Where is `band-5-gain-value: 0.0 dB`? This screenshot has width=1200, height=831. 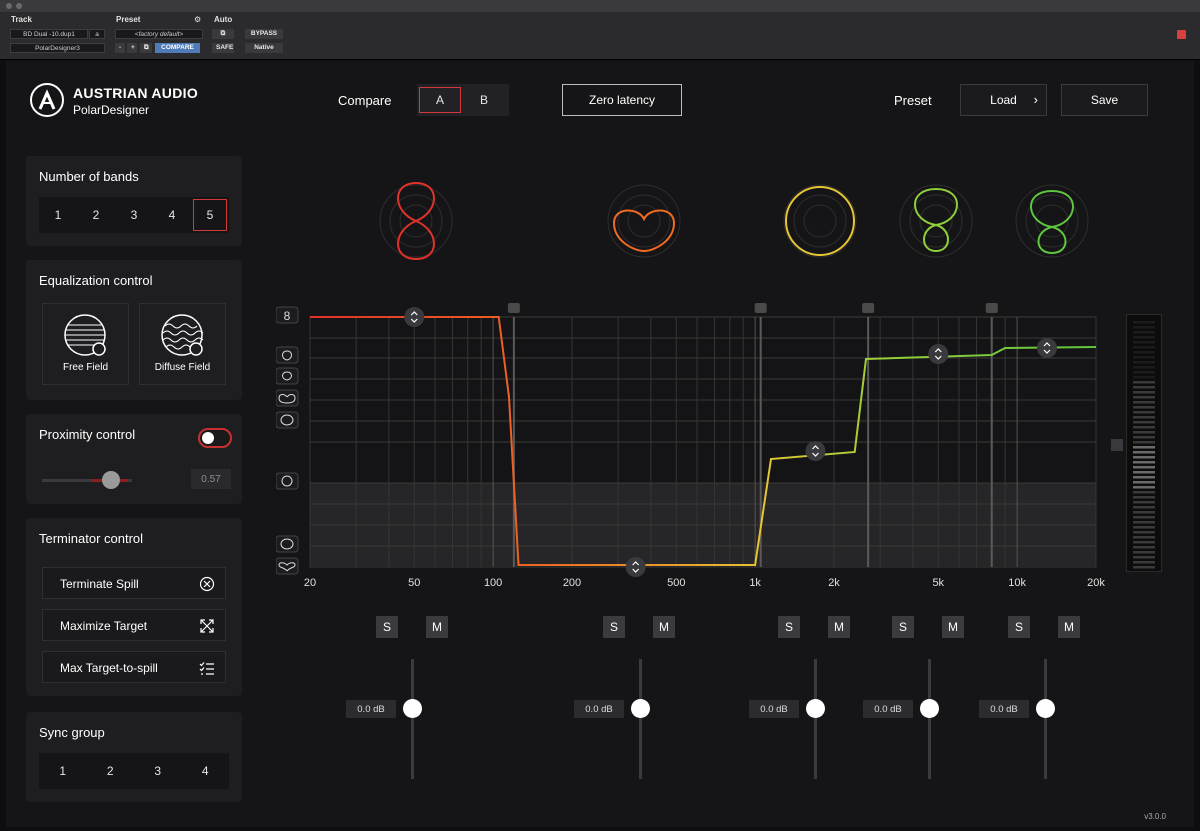 band-5-gain-value: 0.0 dB is located at coordinates (1004, 709).